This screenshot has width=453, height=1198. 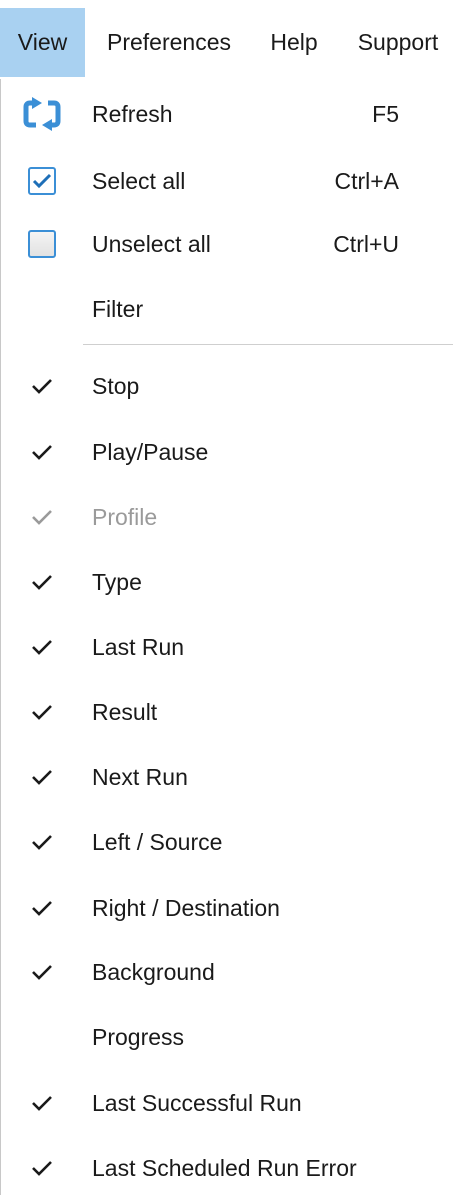 What do you see at coordinates (150, 451) in the screenshot?
I see `menu-item-label: Play/Pause` at bounding box center [150, 451].